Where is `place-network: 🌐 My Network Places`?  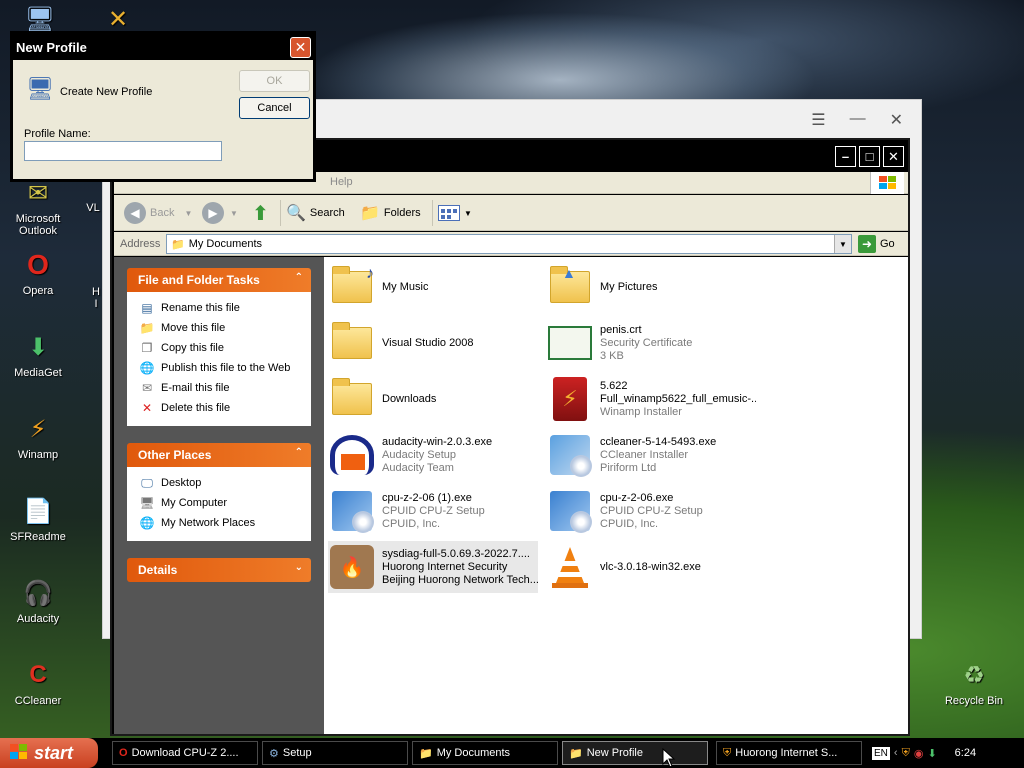
place-network: 🌐 My Network Places is located at coordinates (225, 523).